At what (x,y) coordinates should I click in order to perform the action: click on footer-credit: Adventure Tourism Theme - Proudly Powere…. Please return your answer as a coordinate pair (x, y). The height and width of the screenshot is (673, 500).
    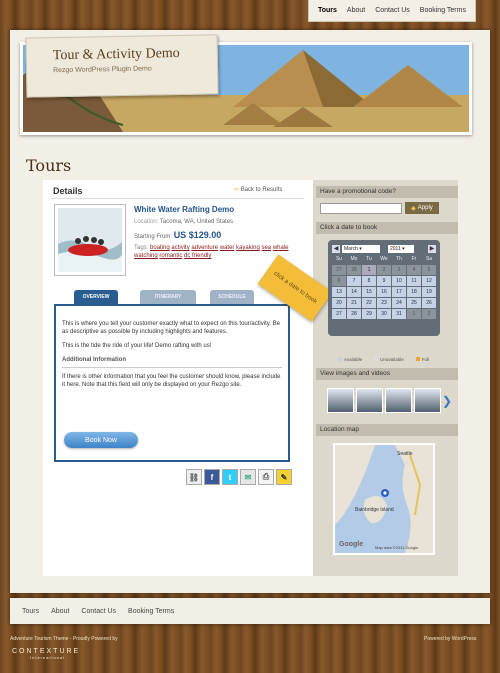
    Looking at the image, I should click on (64, 639).